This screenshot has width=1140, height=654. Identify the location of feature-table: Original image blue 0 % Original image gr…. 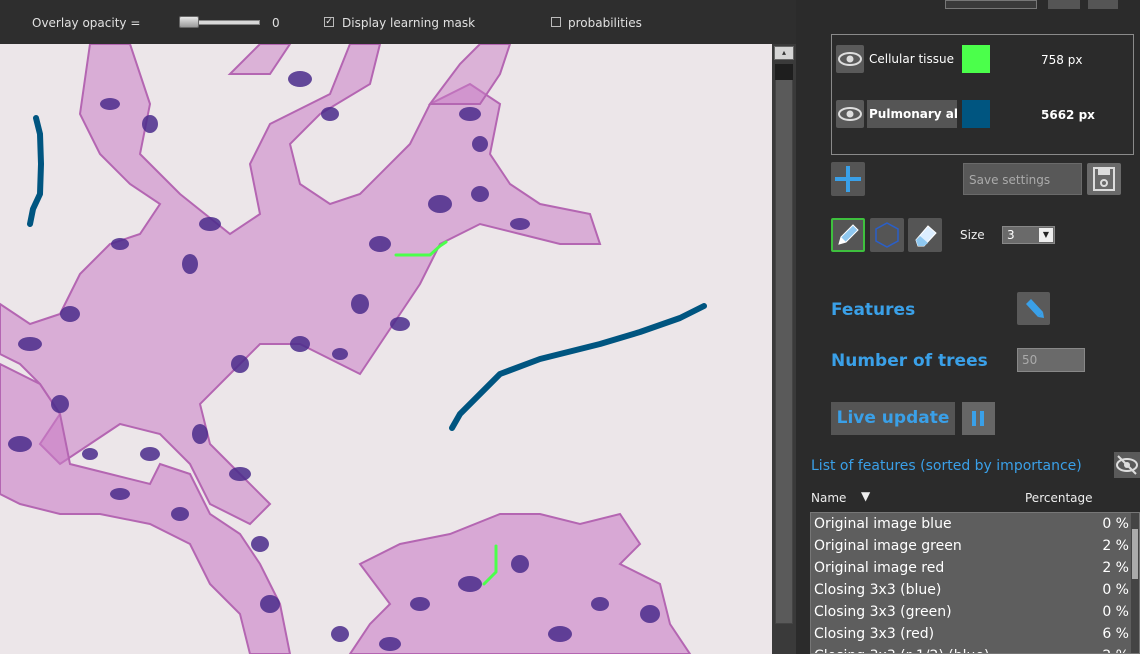
(975, 583).